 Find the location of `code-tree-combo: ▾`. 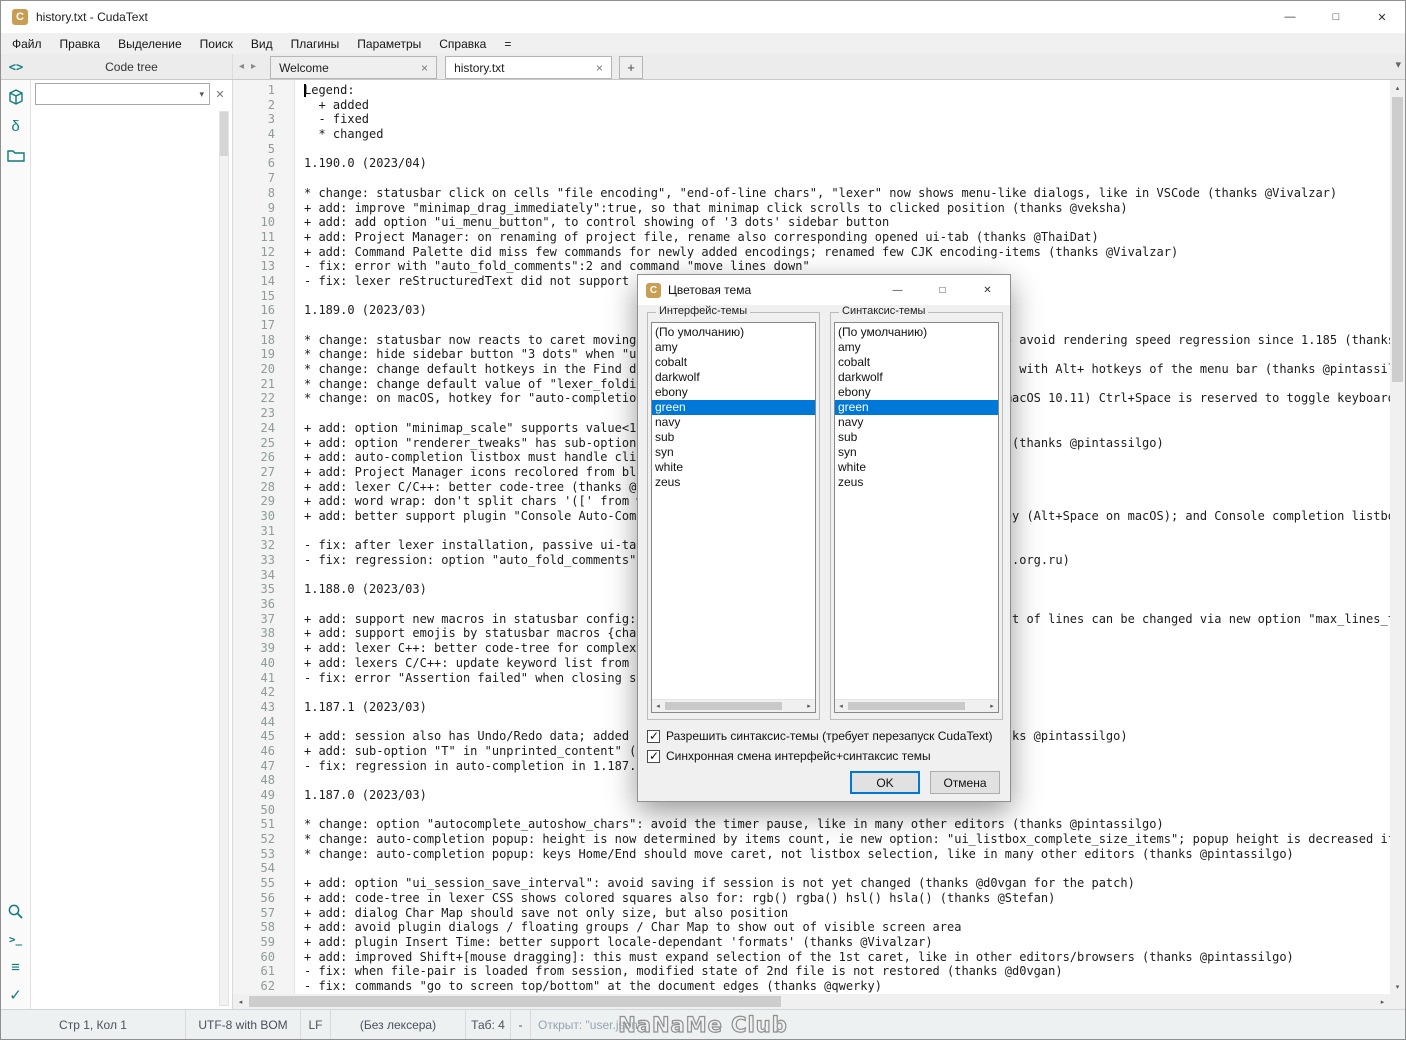

code-tree-combo: ▾ is located at coordinates (122, 94).